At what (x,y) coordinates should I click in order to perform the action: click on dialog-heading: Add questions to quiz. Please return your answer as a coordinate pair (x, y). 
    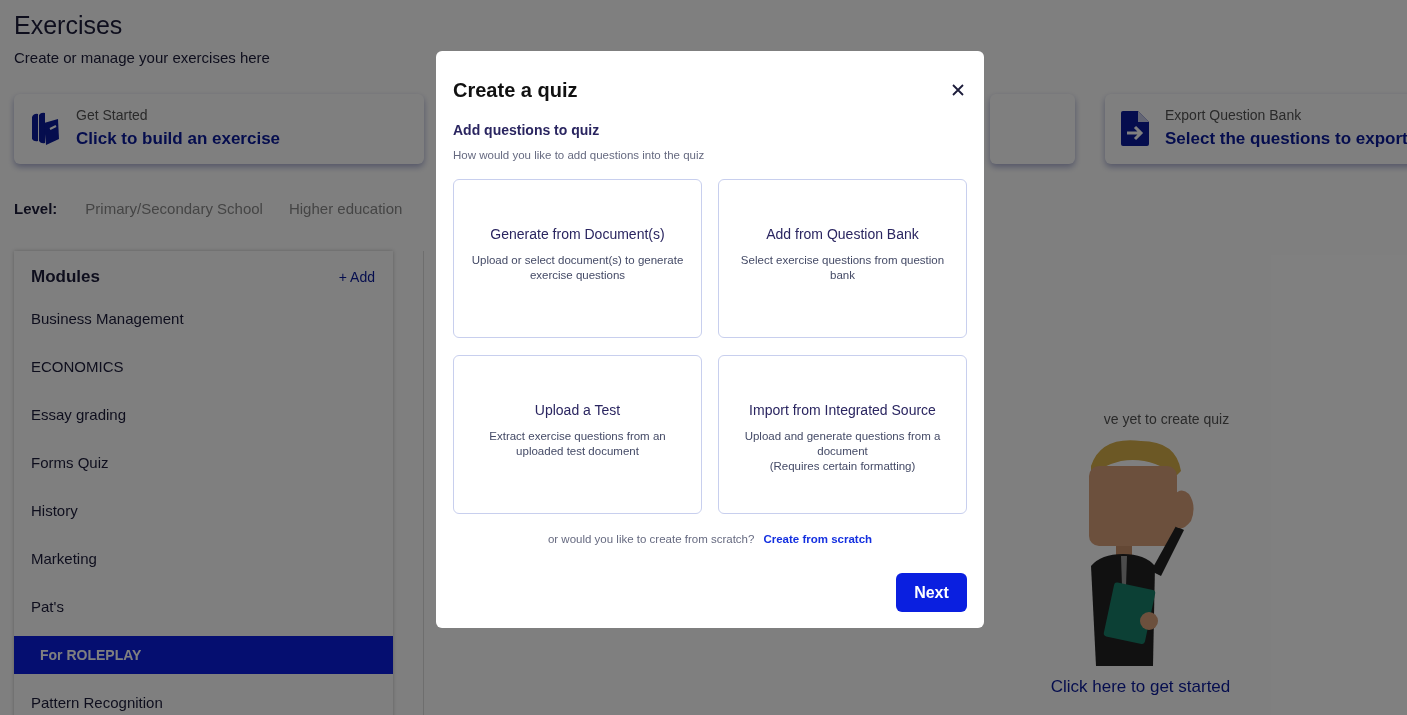
    Looking at the image, I should click on (526, 130).